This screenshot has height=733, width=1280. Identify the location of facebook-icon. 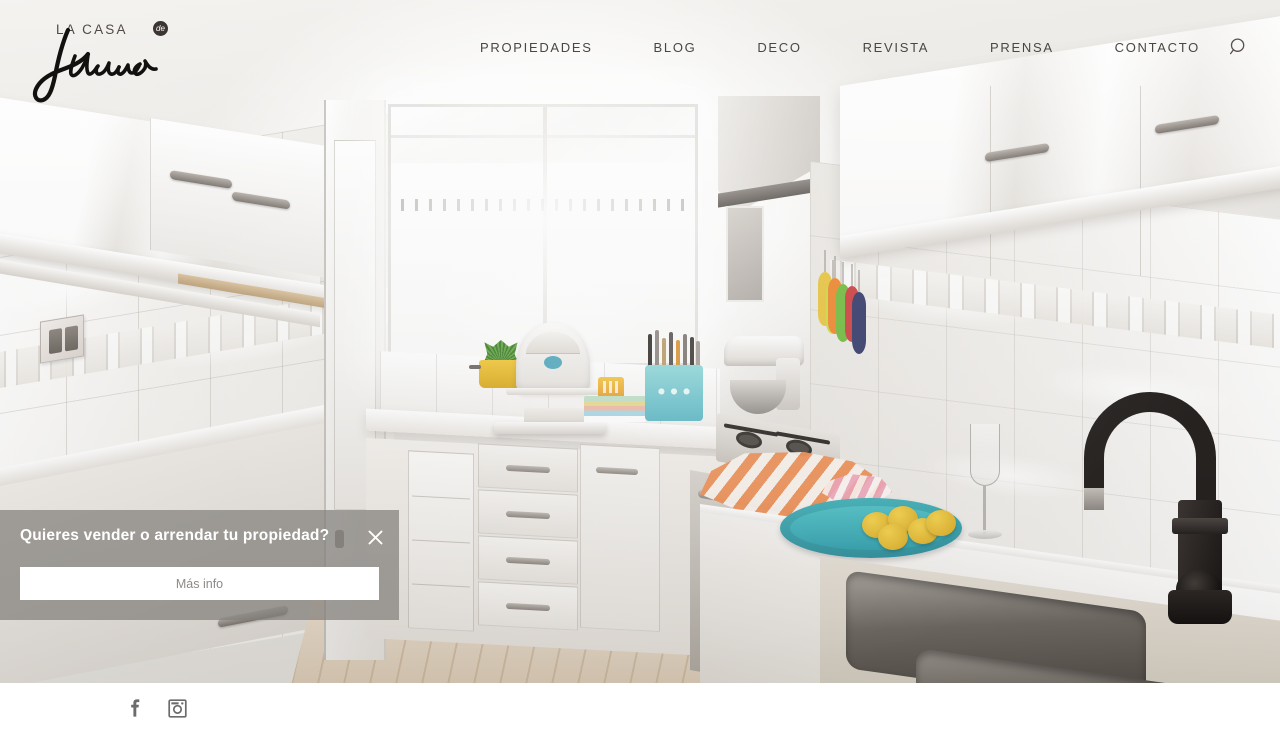
(135, 708).